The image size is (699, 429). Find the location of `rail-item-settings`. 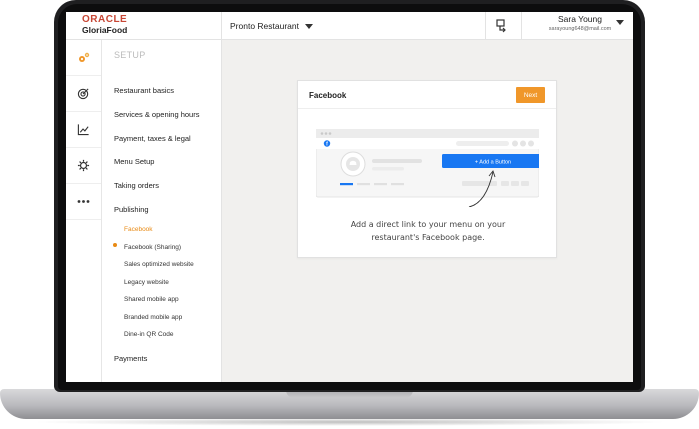

rail-item-settings is located at coordinates (83, 166).